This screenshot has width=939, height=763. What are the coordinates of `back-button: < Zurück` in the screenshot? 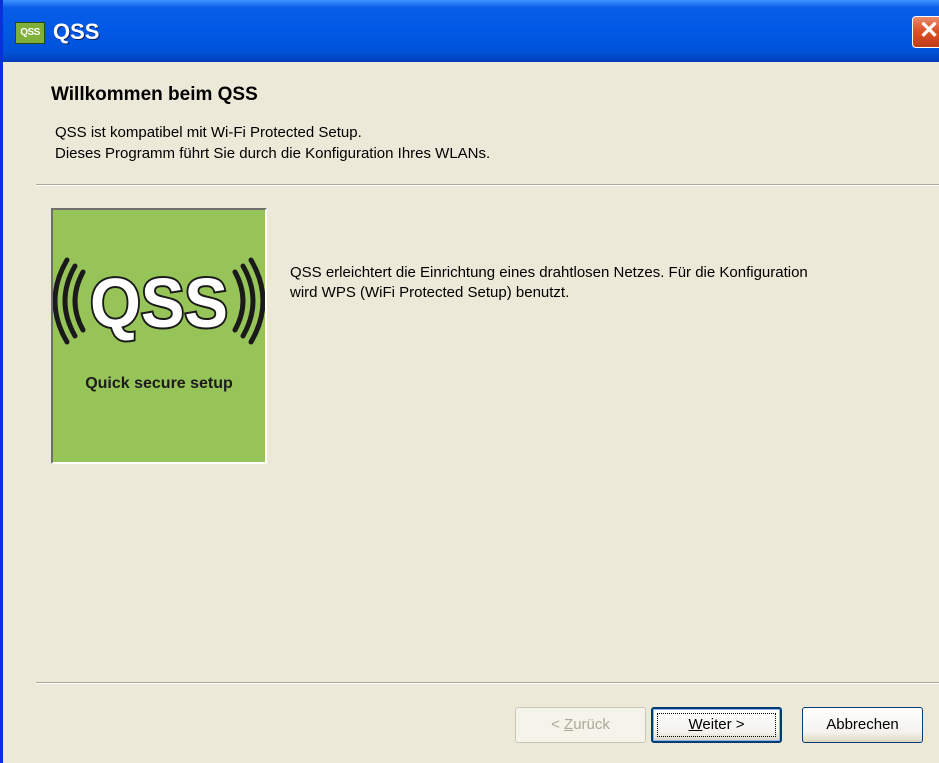 It's located at (580, 725).